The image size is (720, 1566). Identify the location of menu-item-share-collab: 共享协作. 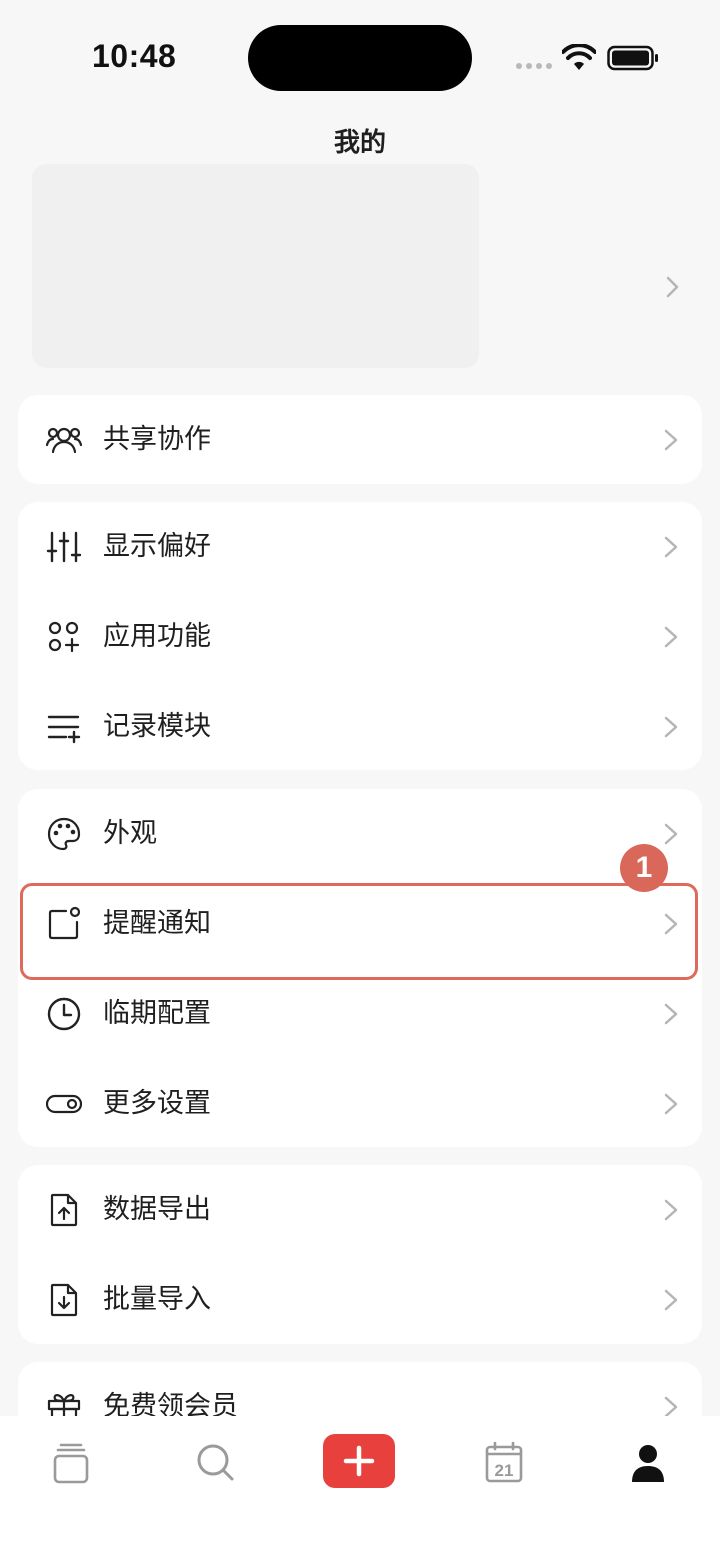
(360, 440).